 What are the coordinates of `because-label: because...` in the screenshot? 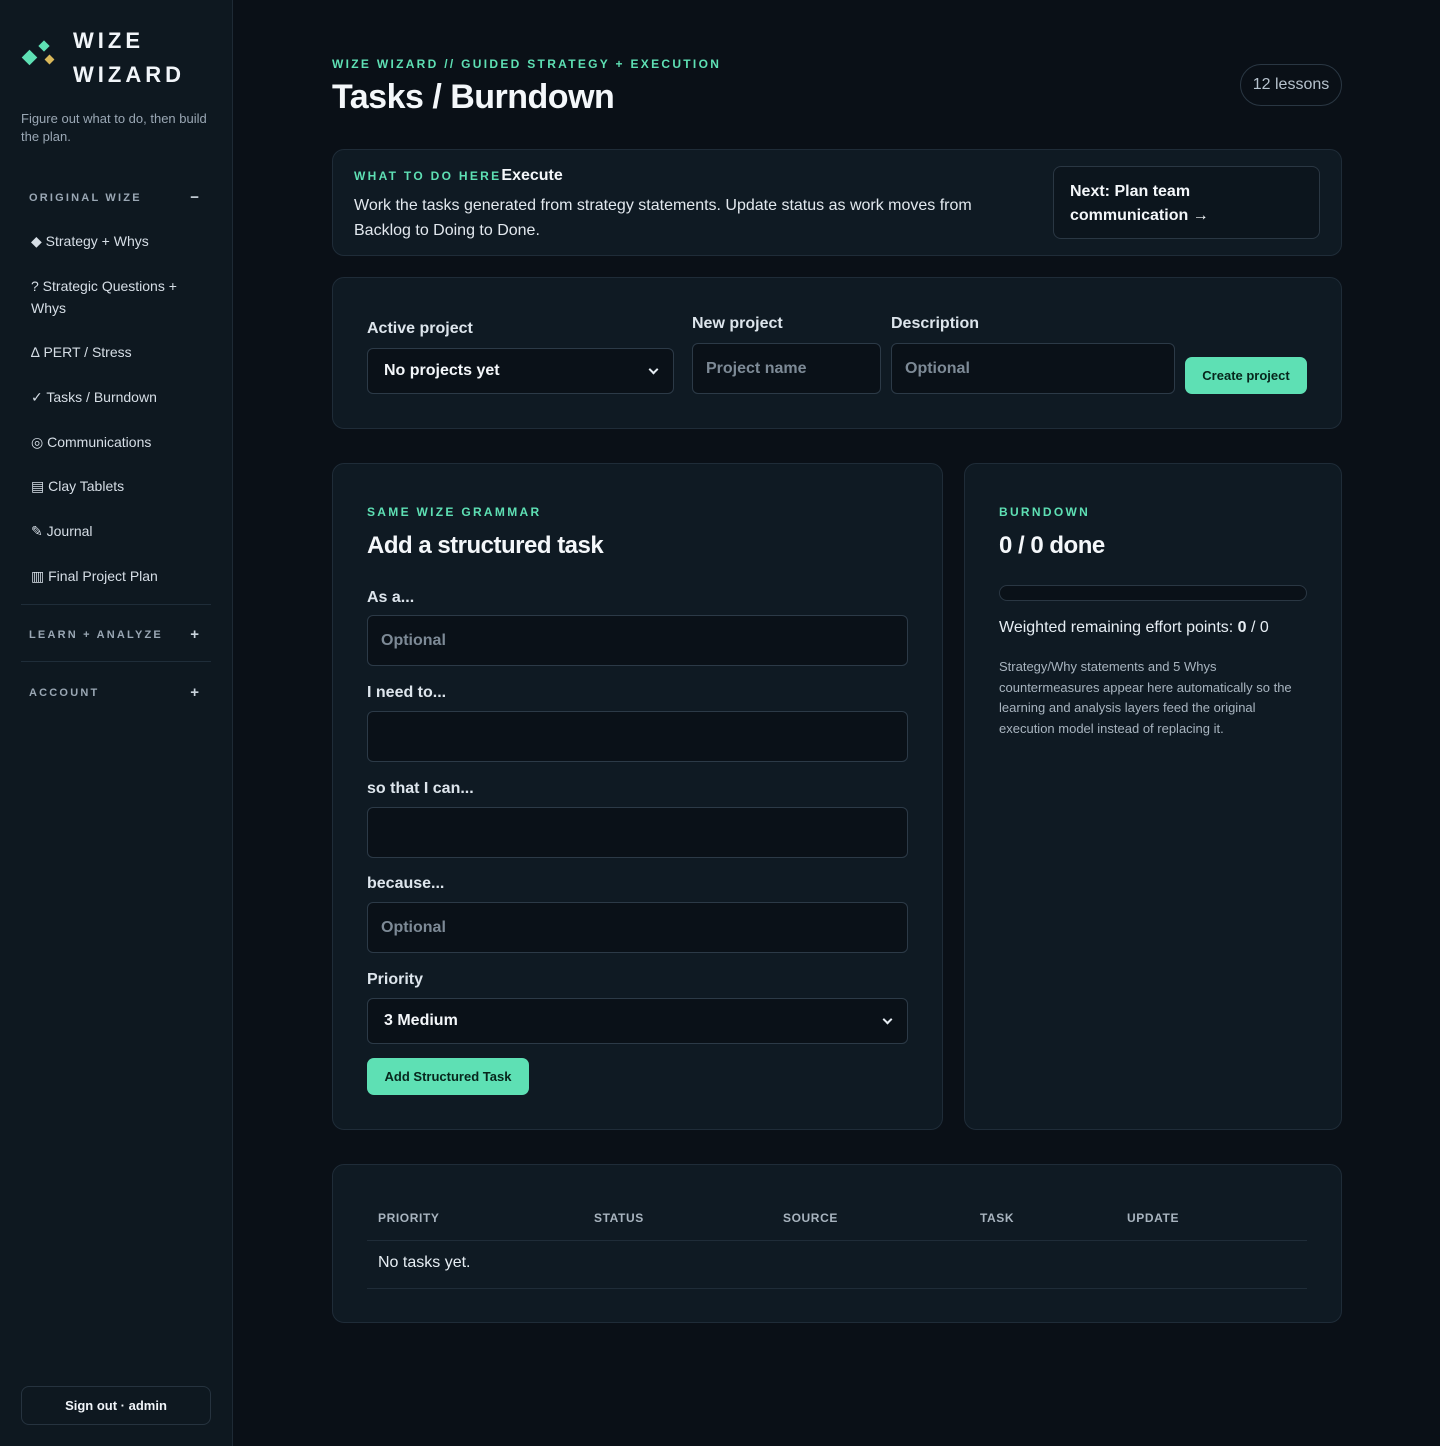 It's located at (406, 883).